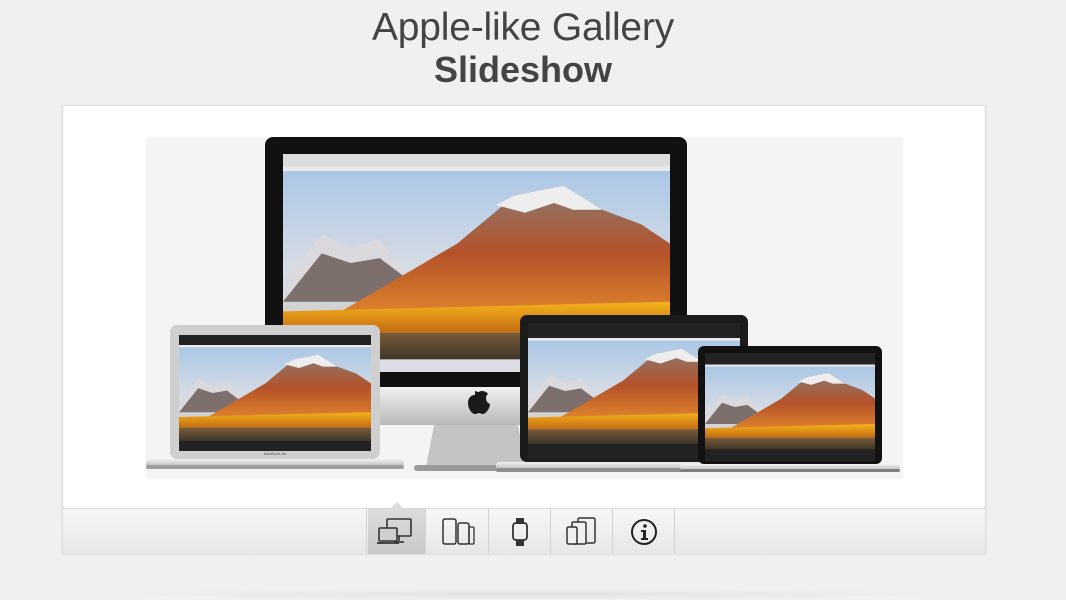  Describe the element at coordinates (275, 397) in the screenshot. I see `macbook-air-device: MacBook Air` at that location.